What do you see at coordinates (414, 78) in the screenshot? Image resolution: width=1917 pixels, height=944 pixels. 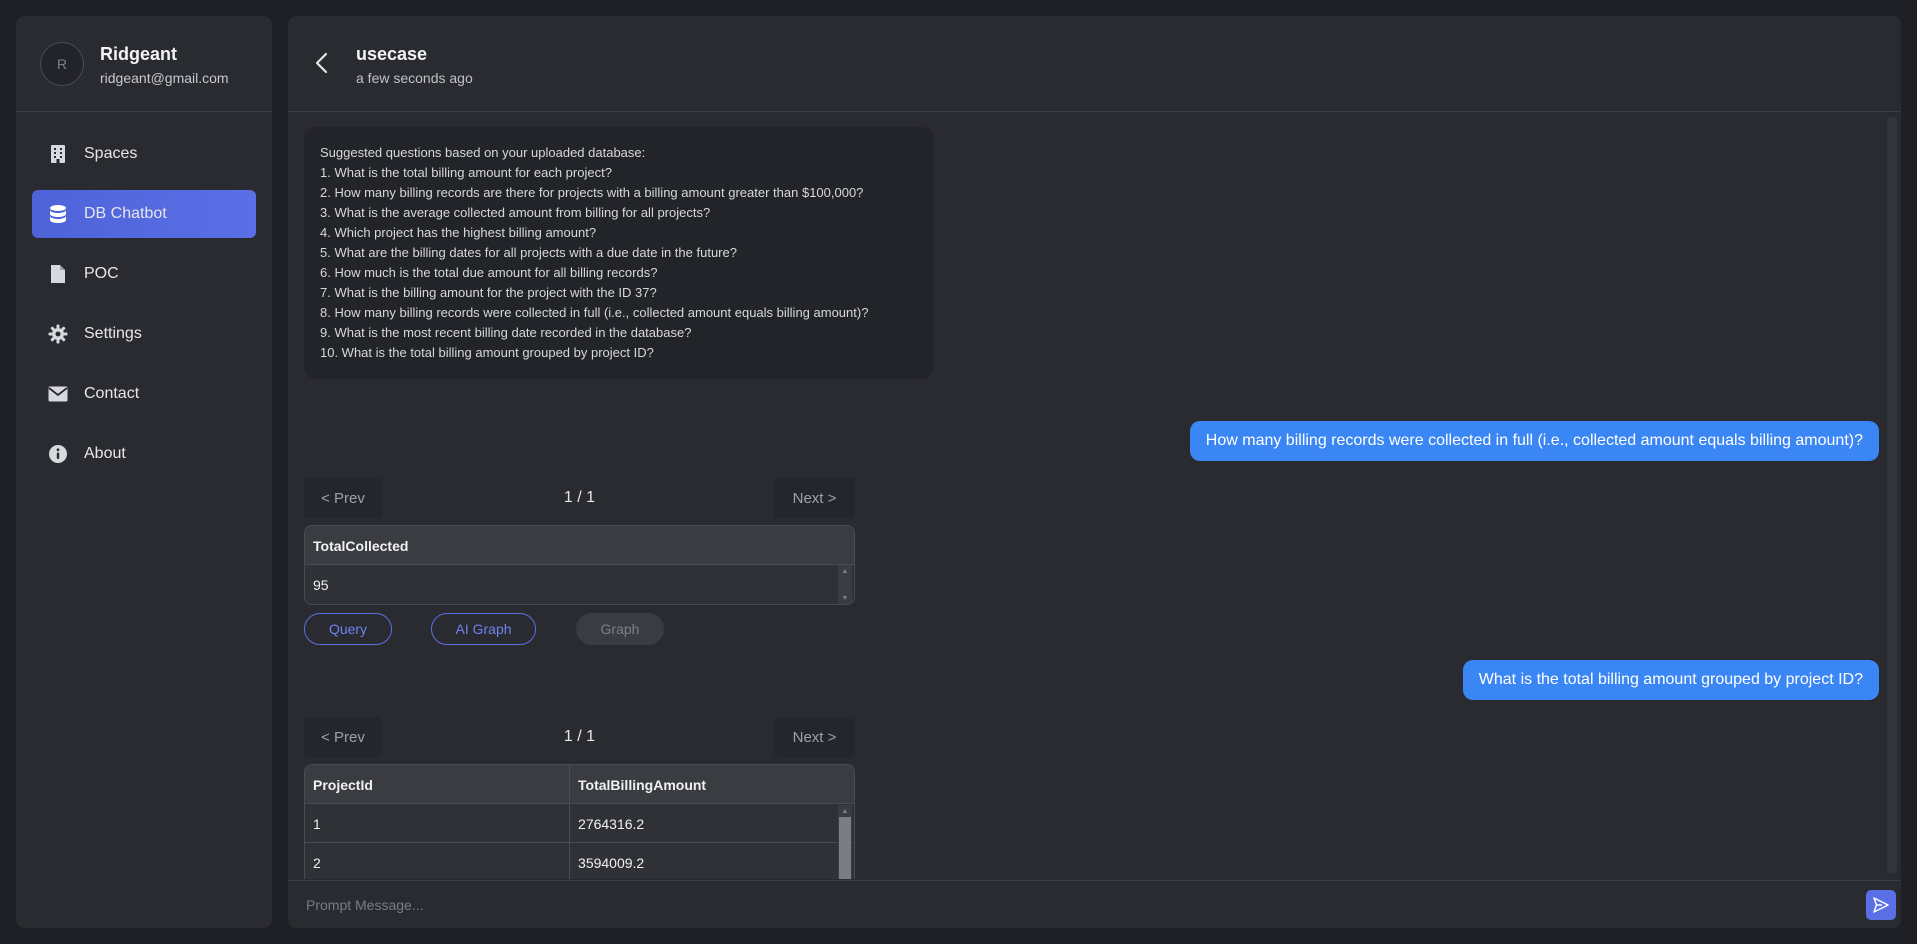 I see `chat-timestamp: a few seconds ago` at bounding box center [414, 78].